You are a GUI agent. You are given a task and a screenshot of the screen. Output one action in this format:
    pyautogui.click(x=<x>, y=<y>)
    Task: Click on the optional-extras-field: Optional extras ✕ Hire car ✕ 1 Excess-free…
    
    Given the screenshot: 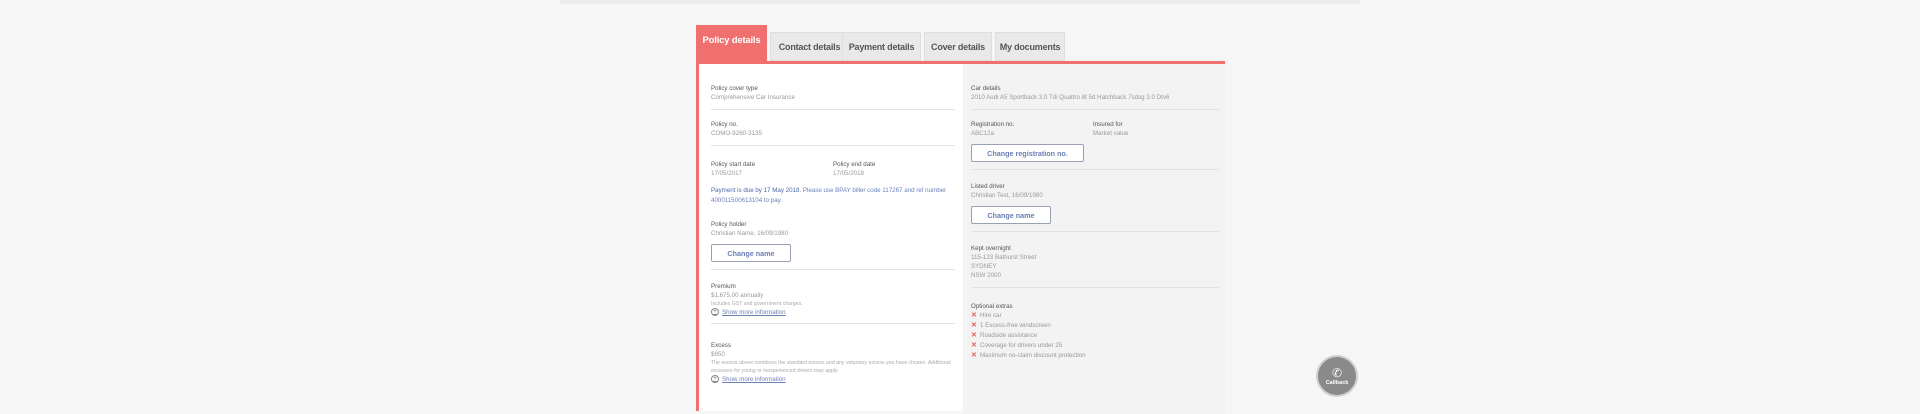 What is the action you would take?
    pyautogui.click(x=1095, y=331)
    